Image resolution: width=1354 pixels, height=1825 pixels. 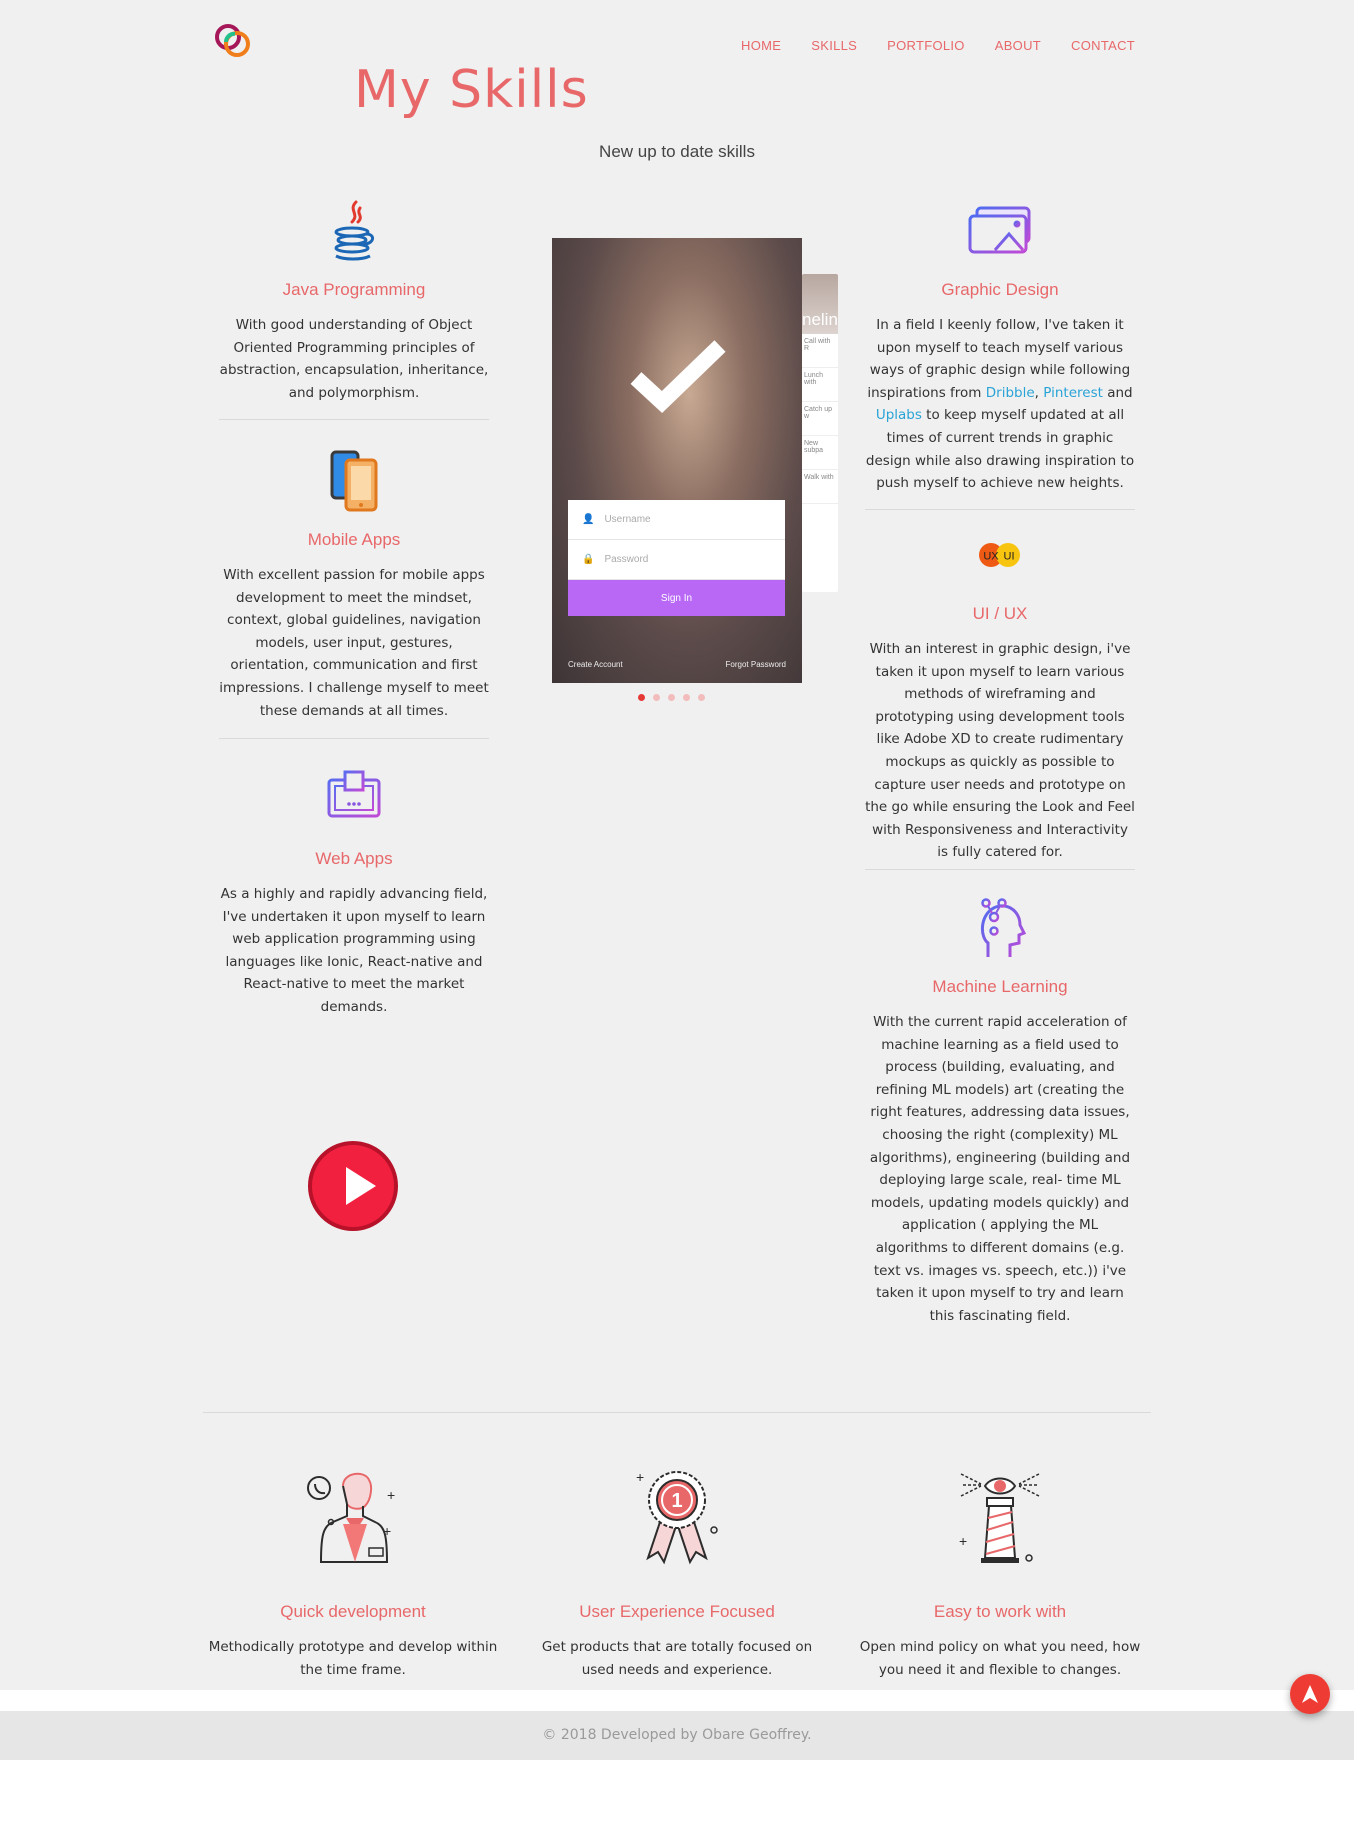 I want to click on pinterest-link: Pinterest, so click(x=1073, y=393).